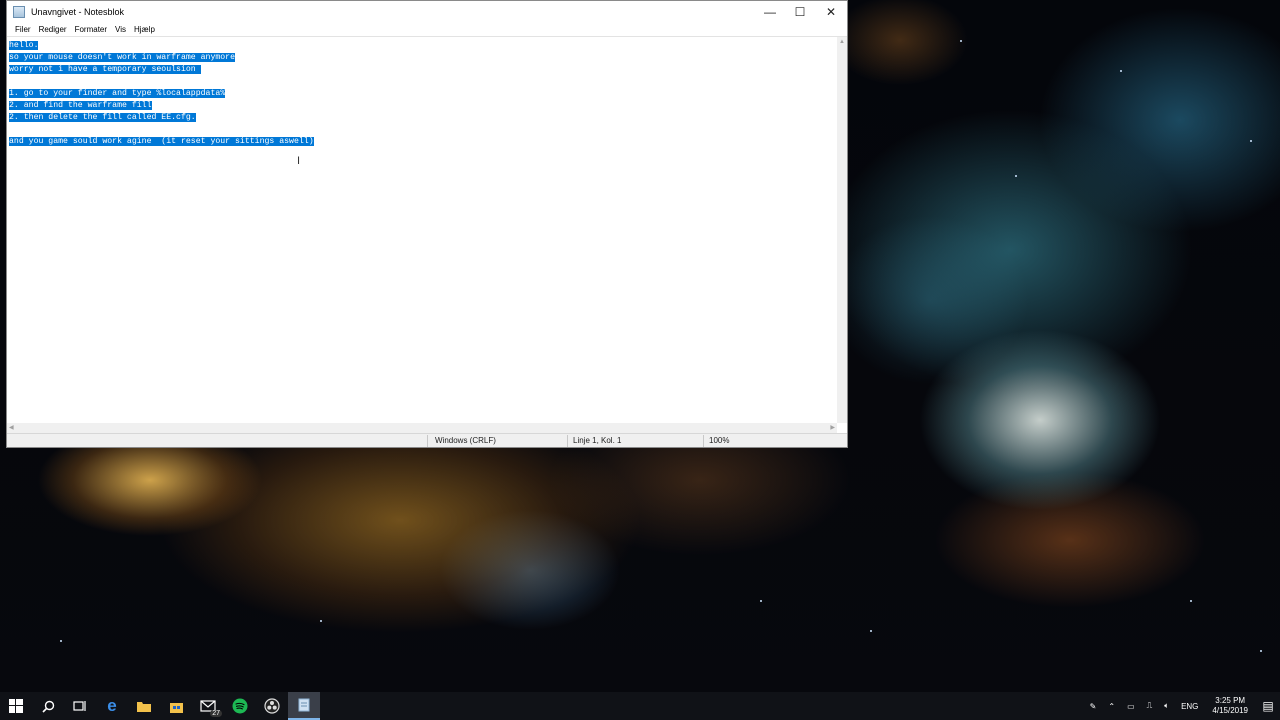  Describe the element at coordinates (304, 706) in the screenshot. I see `notepad-icon` at that location.